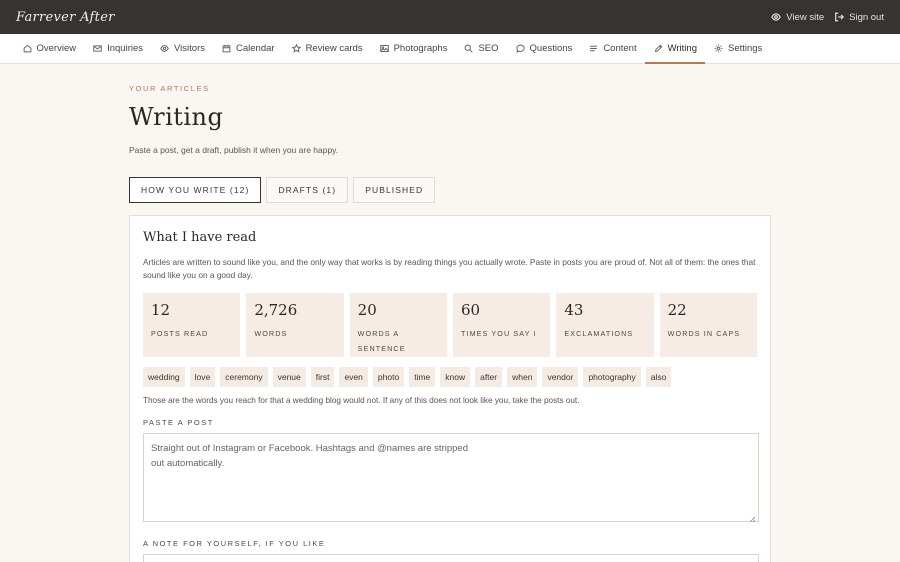  I want to click on nav-item-content: Content, so click(613, 48).